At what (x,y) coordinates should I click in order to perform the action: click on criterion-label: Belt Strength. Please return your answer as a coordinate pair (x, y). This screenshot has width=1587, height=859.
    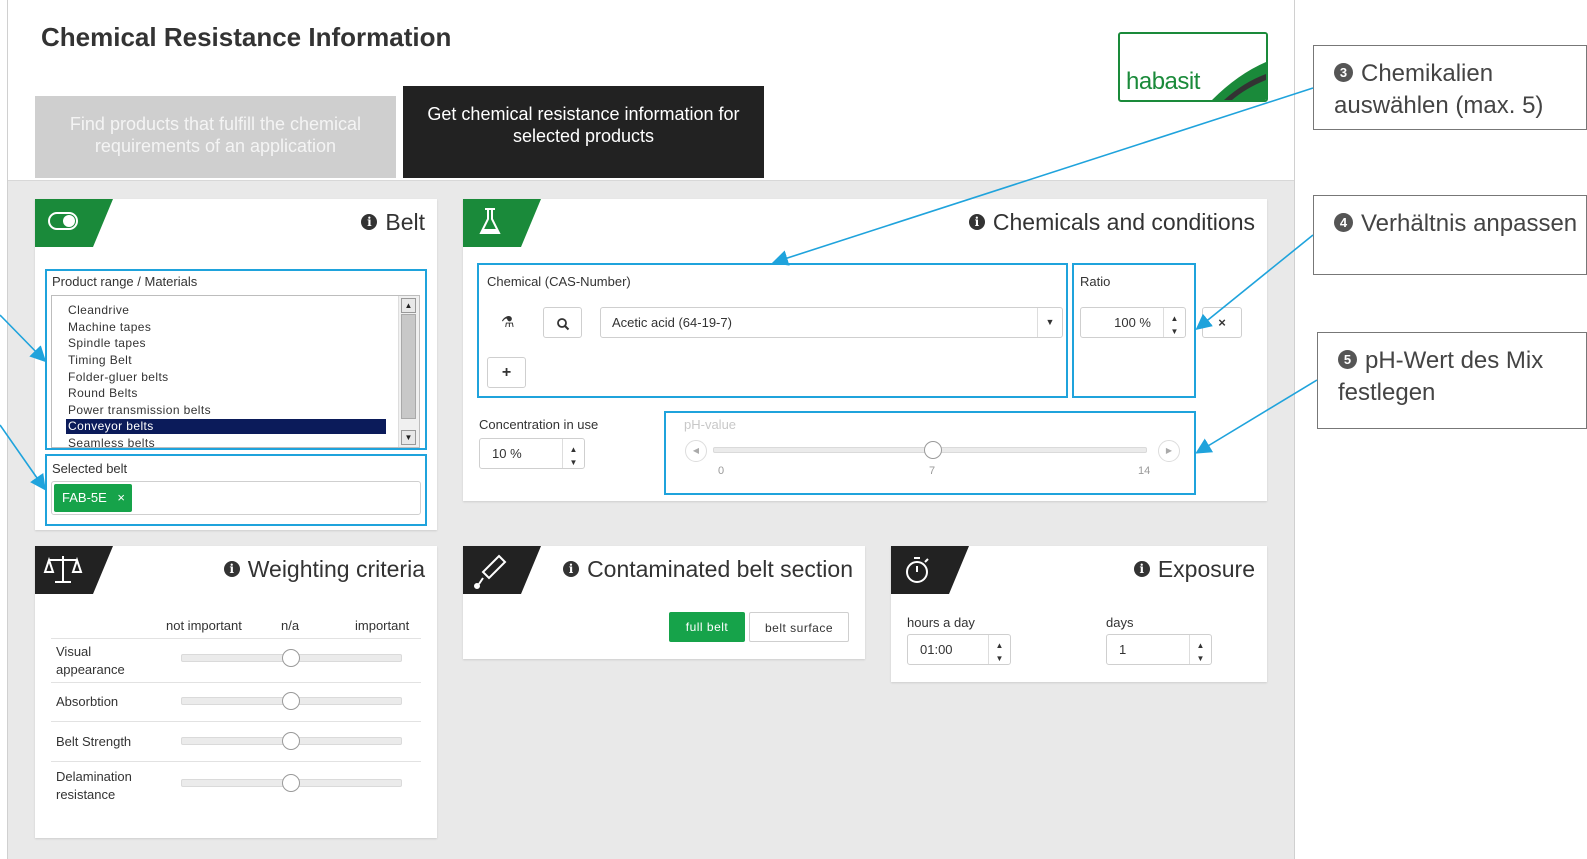
    Looking at the image, I should click on (94, 741).